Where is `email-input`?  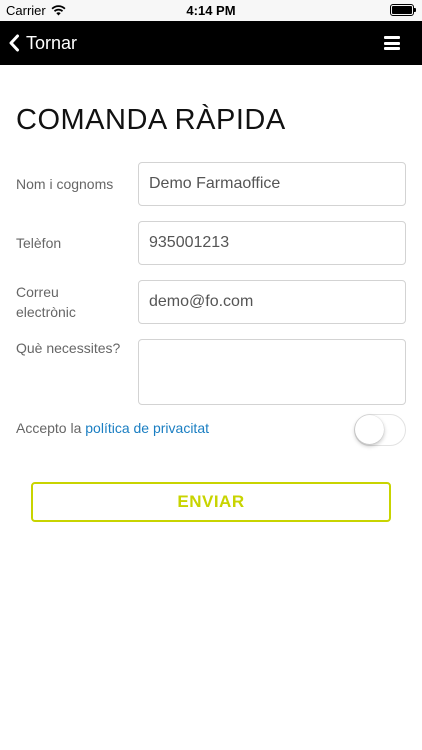 email-input is located at coordinates (272, 302).